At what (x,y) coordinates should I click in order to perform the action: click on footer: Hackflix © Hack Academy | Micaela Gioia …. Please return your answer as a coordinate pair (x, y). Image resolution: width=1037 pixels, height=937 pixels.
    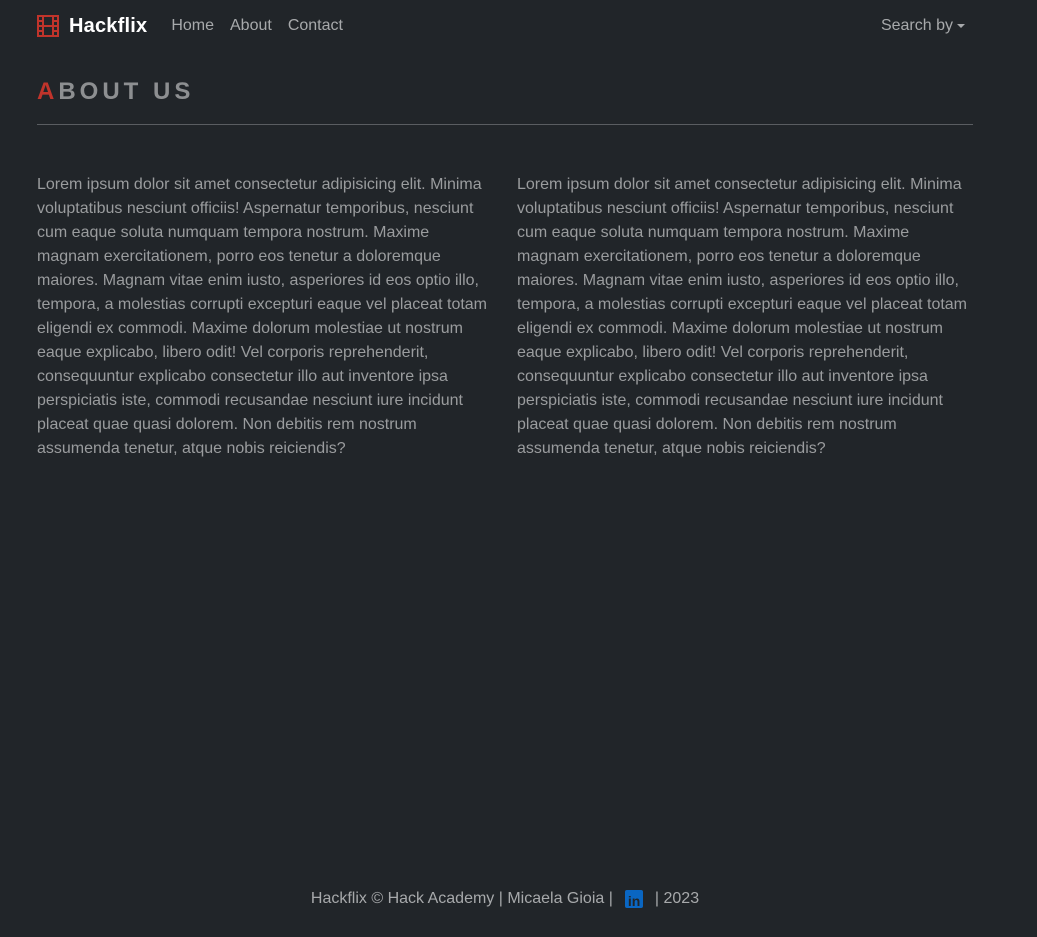
    Looking at the image, I should click on (505, 900).